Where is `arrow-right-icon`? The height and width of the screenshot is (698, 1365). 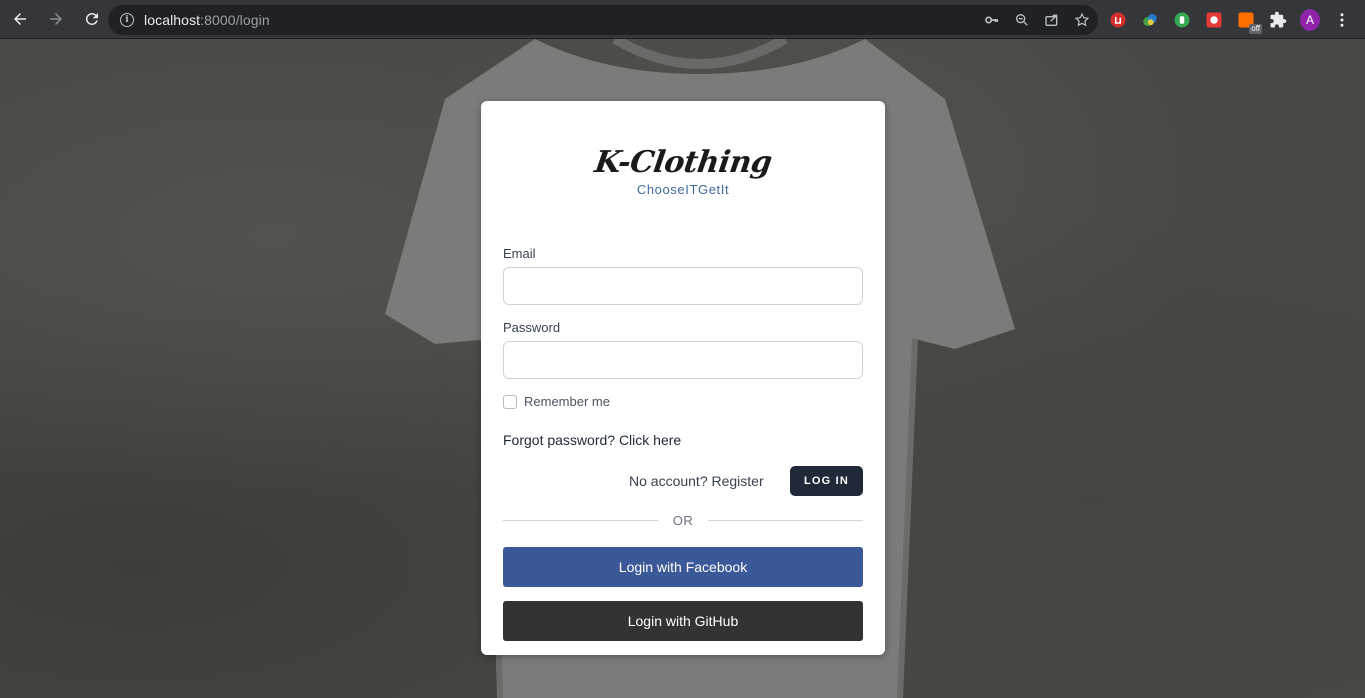
arrow-right-icon is located at coordinates (56, 19).